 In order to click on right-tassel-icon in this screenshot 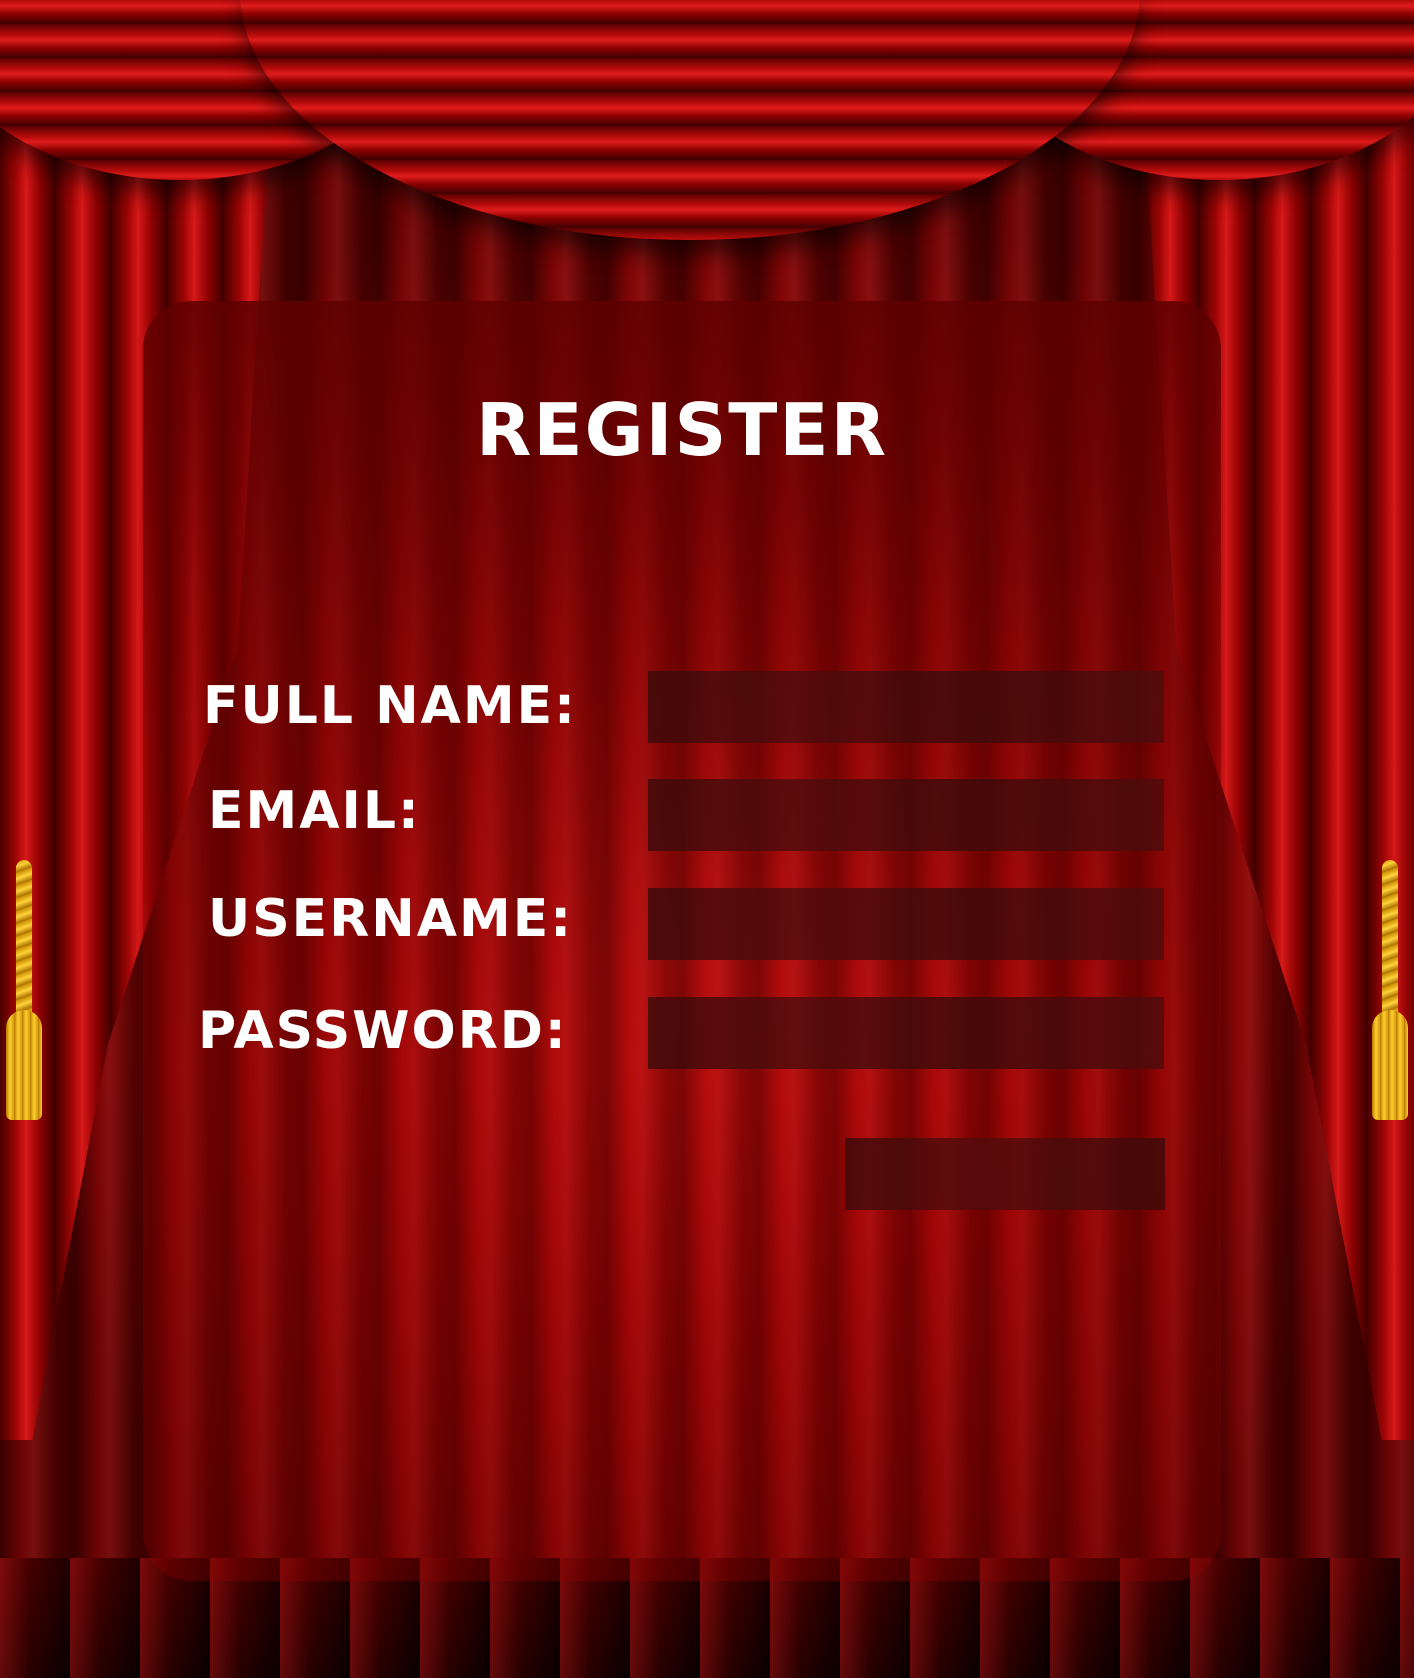, I will do `click(1379, 990)`.